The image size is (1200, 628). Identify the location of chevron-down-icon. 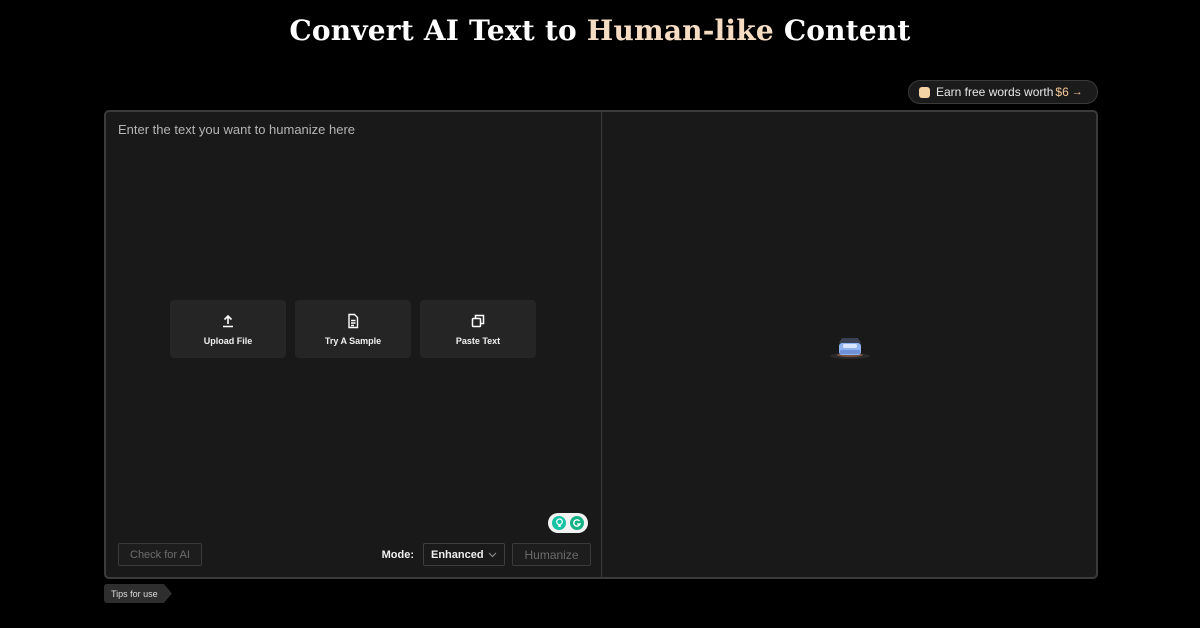
(492, 555).